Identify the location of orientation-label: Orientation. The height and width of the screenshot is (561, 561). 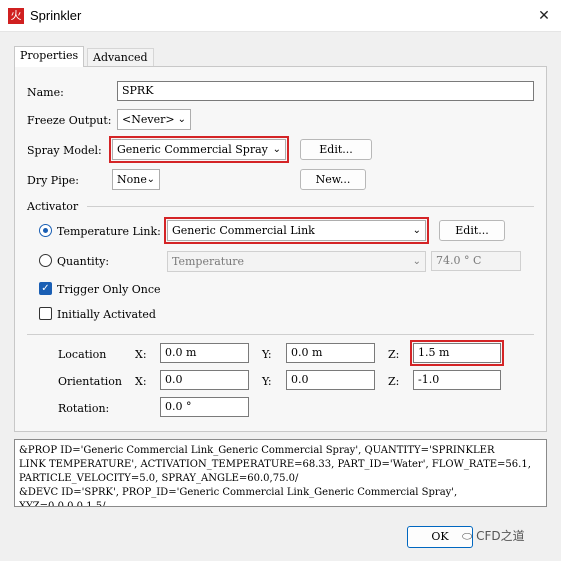
(90, 381).